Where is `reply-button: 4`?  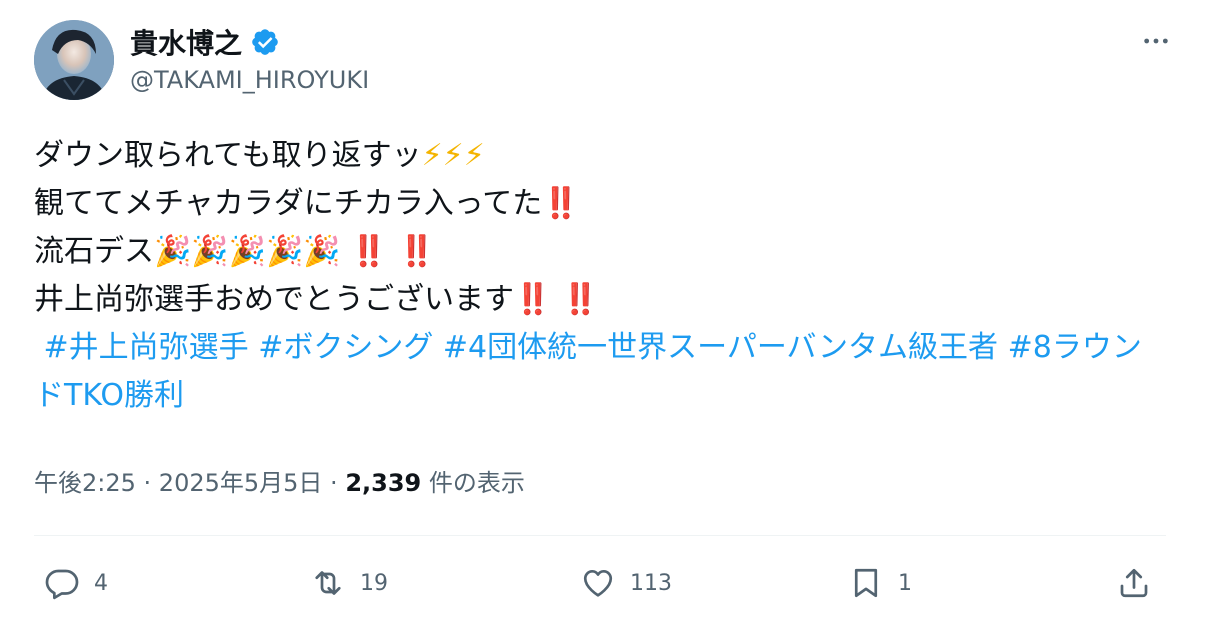
reply-button: 4 is located at coordinates (76, 583).